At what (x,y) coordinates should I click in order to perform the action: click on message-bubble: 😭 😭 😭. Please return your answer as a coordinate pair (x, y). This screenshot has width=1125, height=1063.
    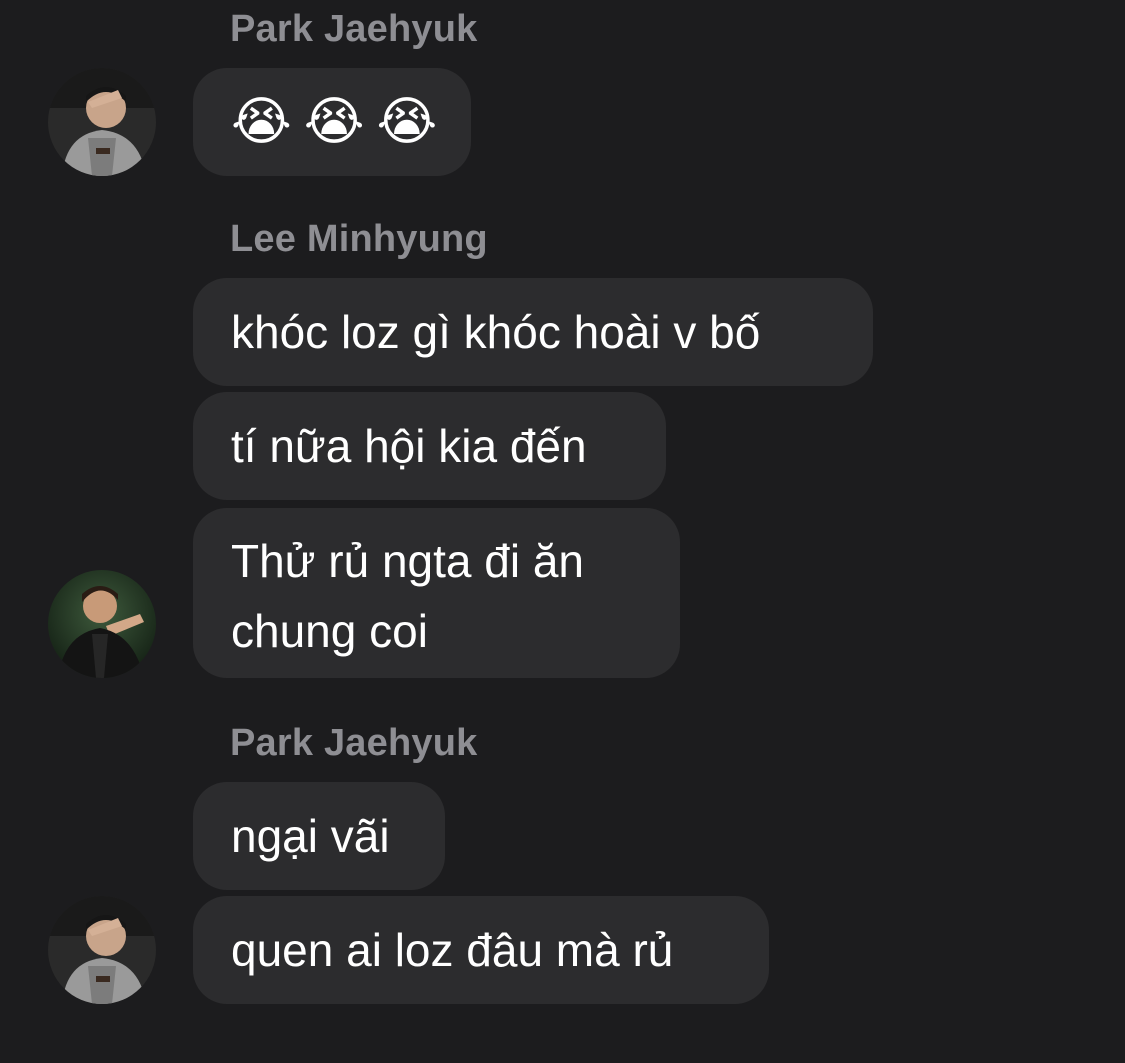
    Looking at the image, I should click on (332, 122).